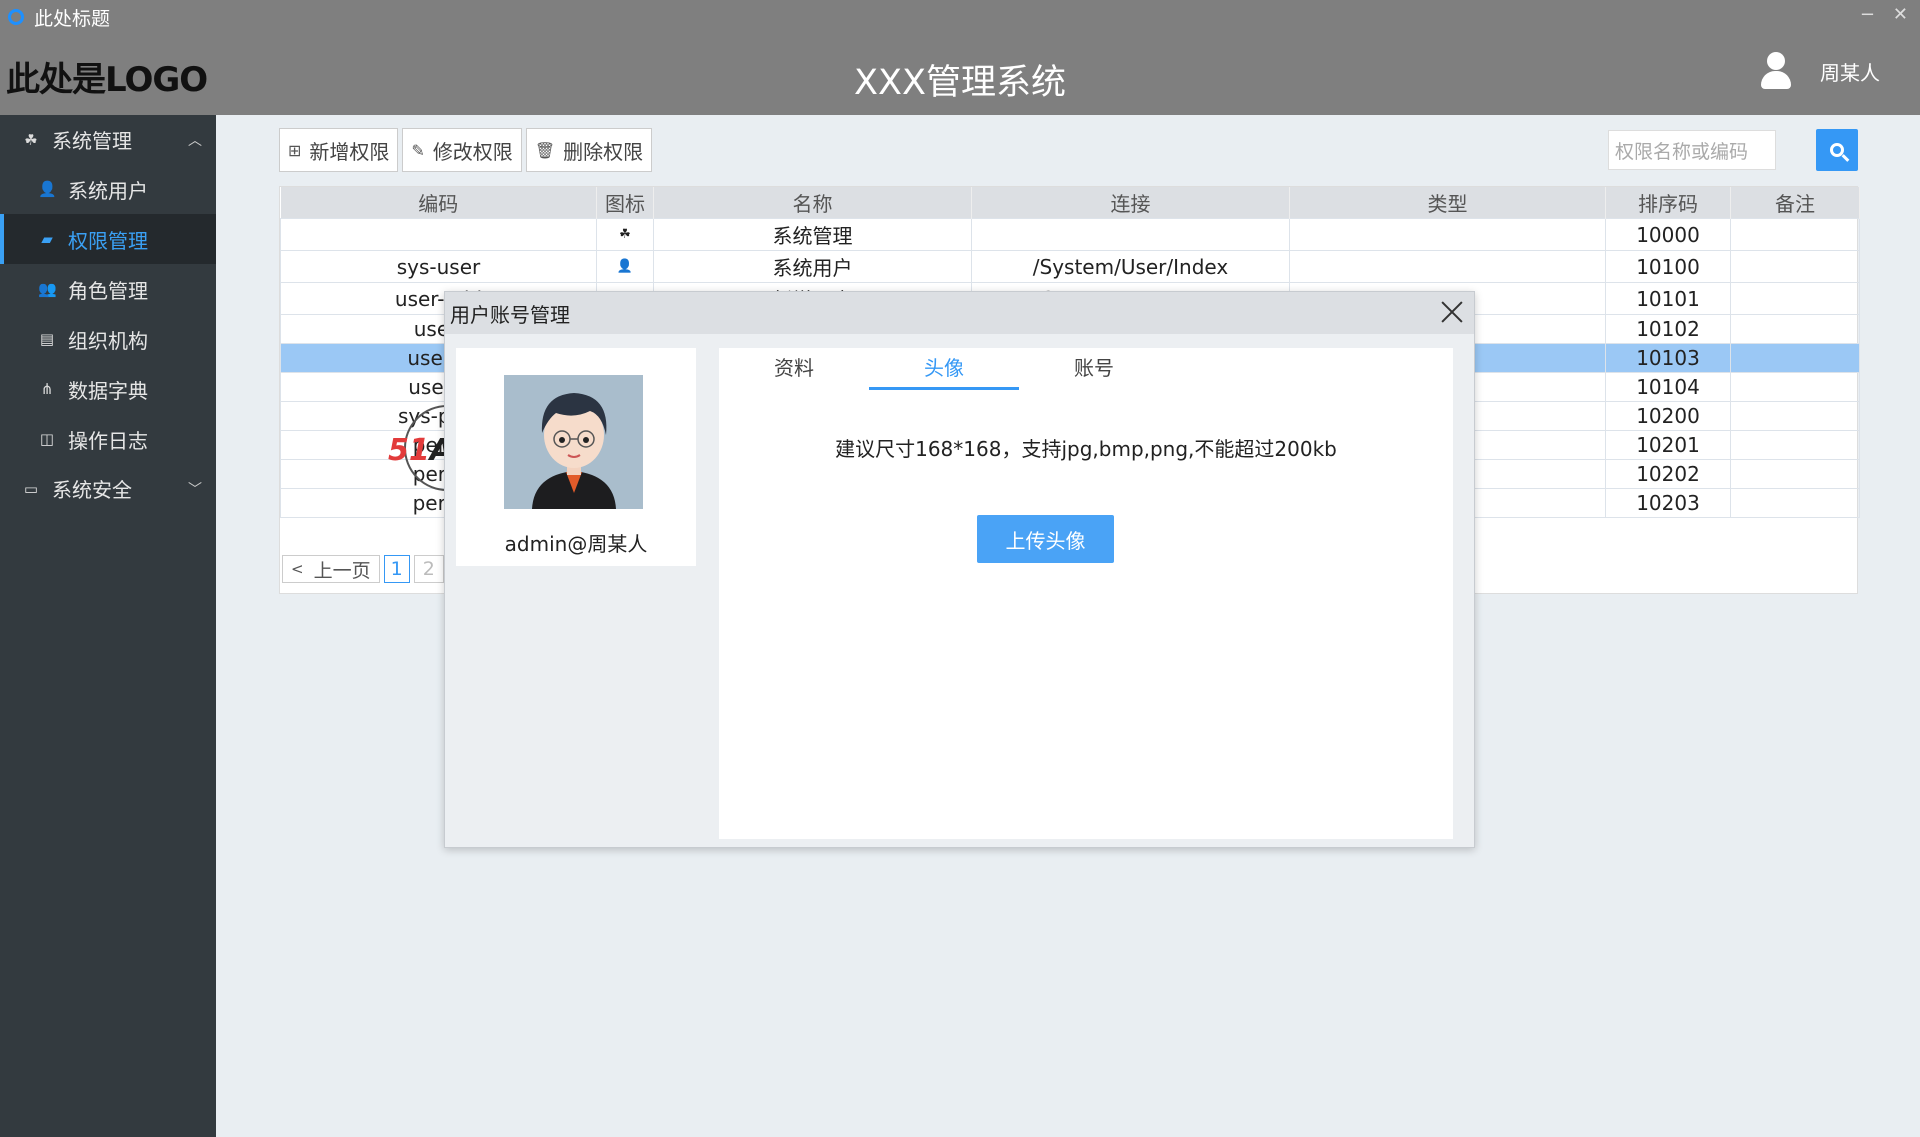  I want to click on prev-page-button: < 上一页, so click(331, 569).